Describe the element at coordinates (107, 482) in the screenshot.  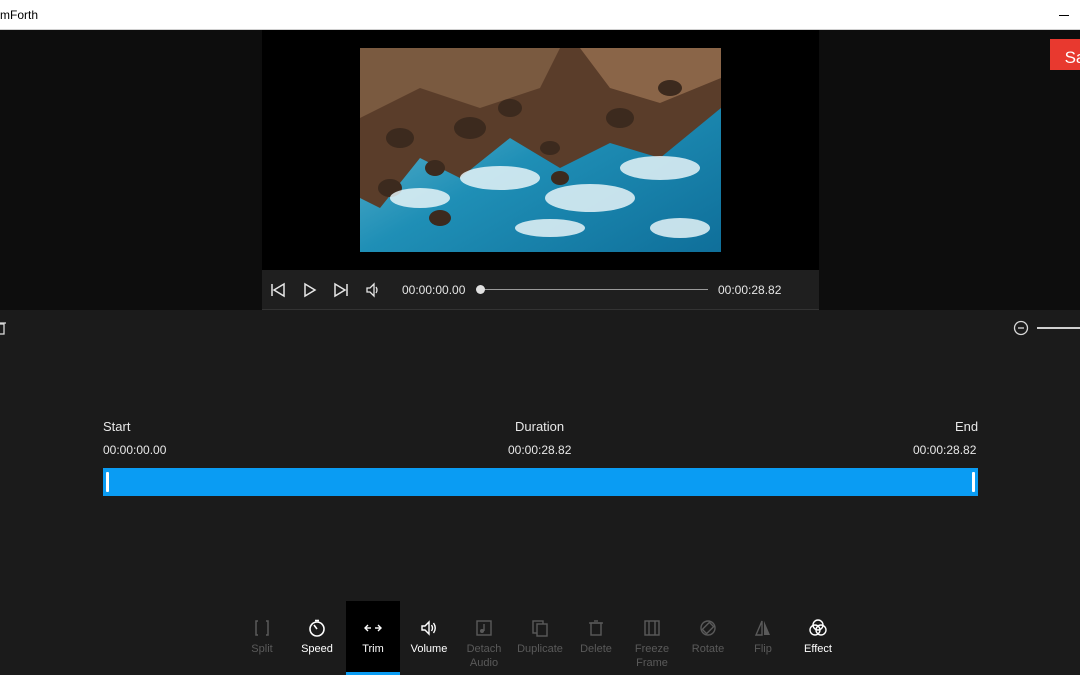
I see `trim-start-handle` at that location.